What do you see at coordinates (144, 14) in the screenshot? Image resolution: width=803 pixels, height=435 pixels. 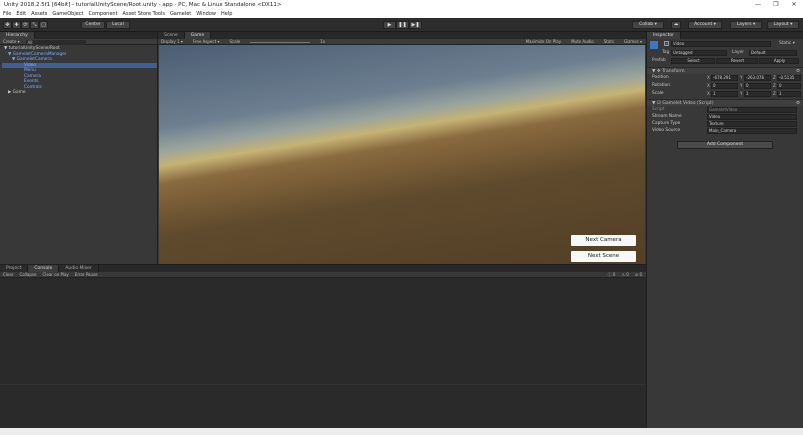 I see `menu-asset-store-tools: Asset Store Tools` at bounding box center [144, 14].